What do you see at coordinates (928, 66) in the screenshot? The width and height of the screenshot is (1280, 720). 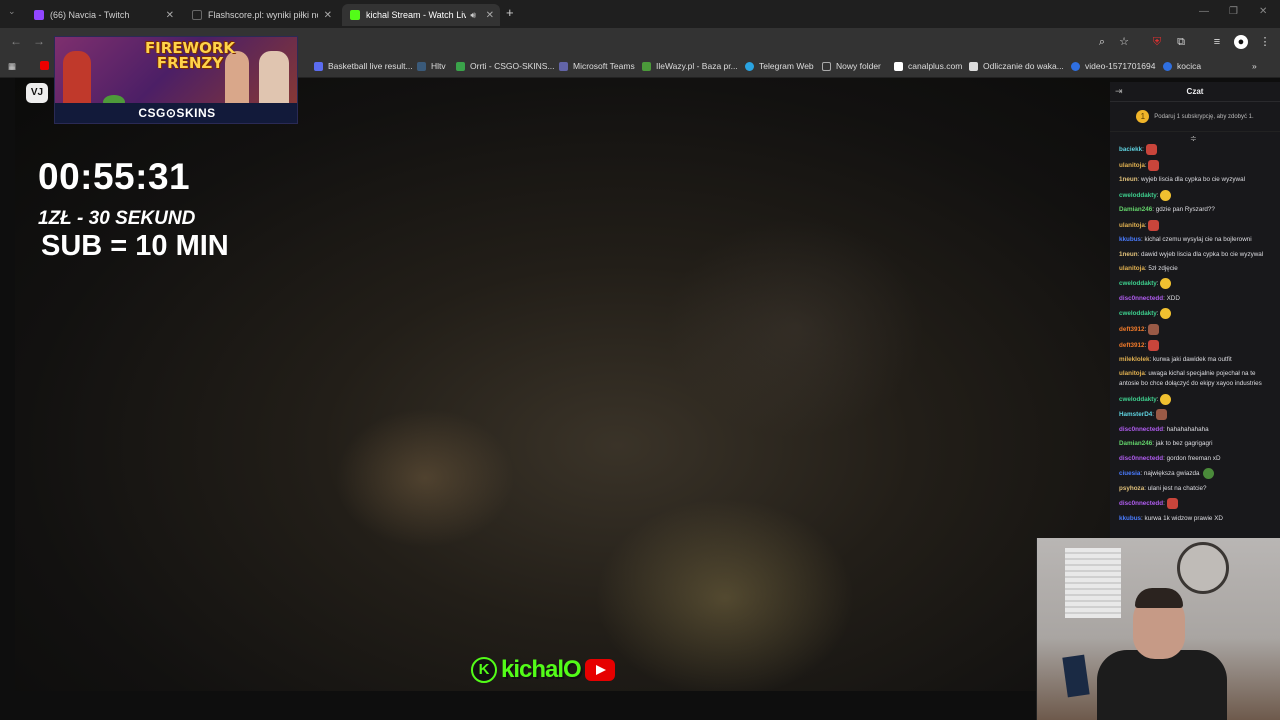 I see `bookmark-canalplus: canalplus.com` at bounding box center [928, 66].